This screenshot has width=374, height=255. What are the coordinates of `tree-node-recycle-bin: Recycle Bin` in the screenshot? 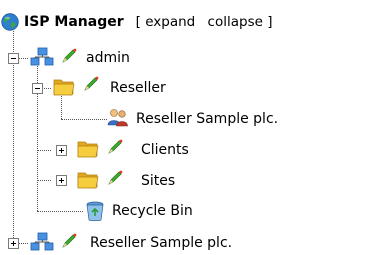 It's located at (152, 211).